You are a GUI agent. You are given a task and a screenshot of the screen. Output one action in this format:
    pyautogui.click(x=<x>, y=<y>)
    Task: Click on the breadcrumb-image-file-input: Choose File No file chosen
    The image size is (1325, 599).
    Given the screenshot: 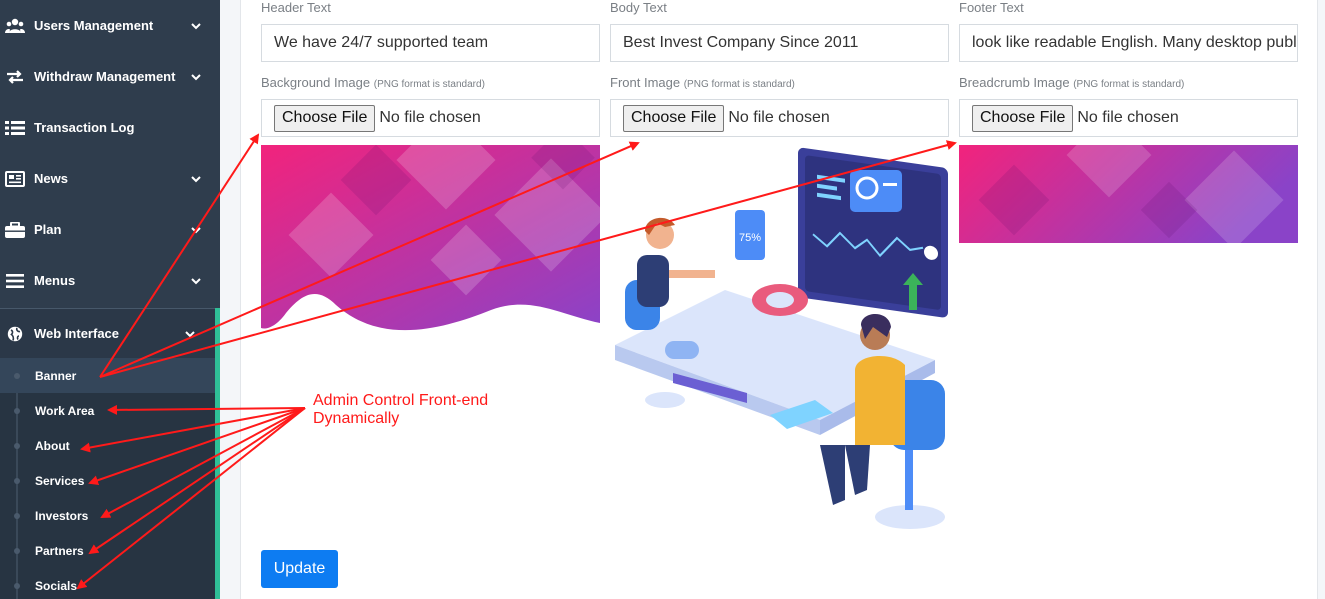 What is the action you would take?
    pyautogui.click(x=1128, y=118)
    